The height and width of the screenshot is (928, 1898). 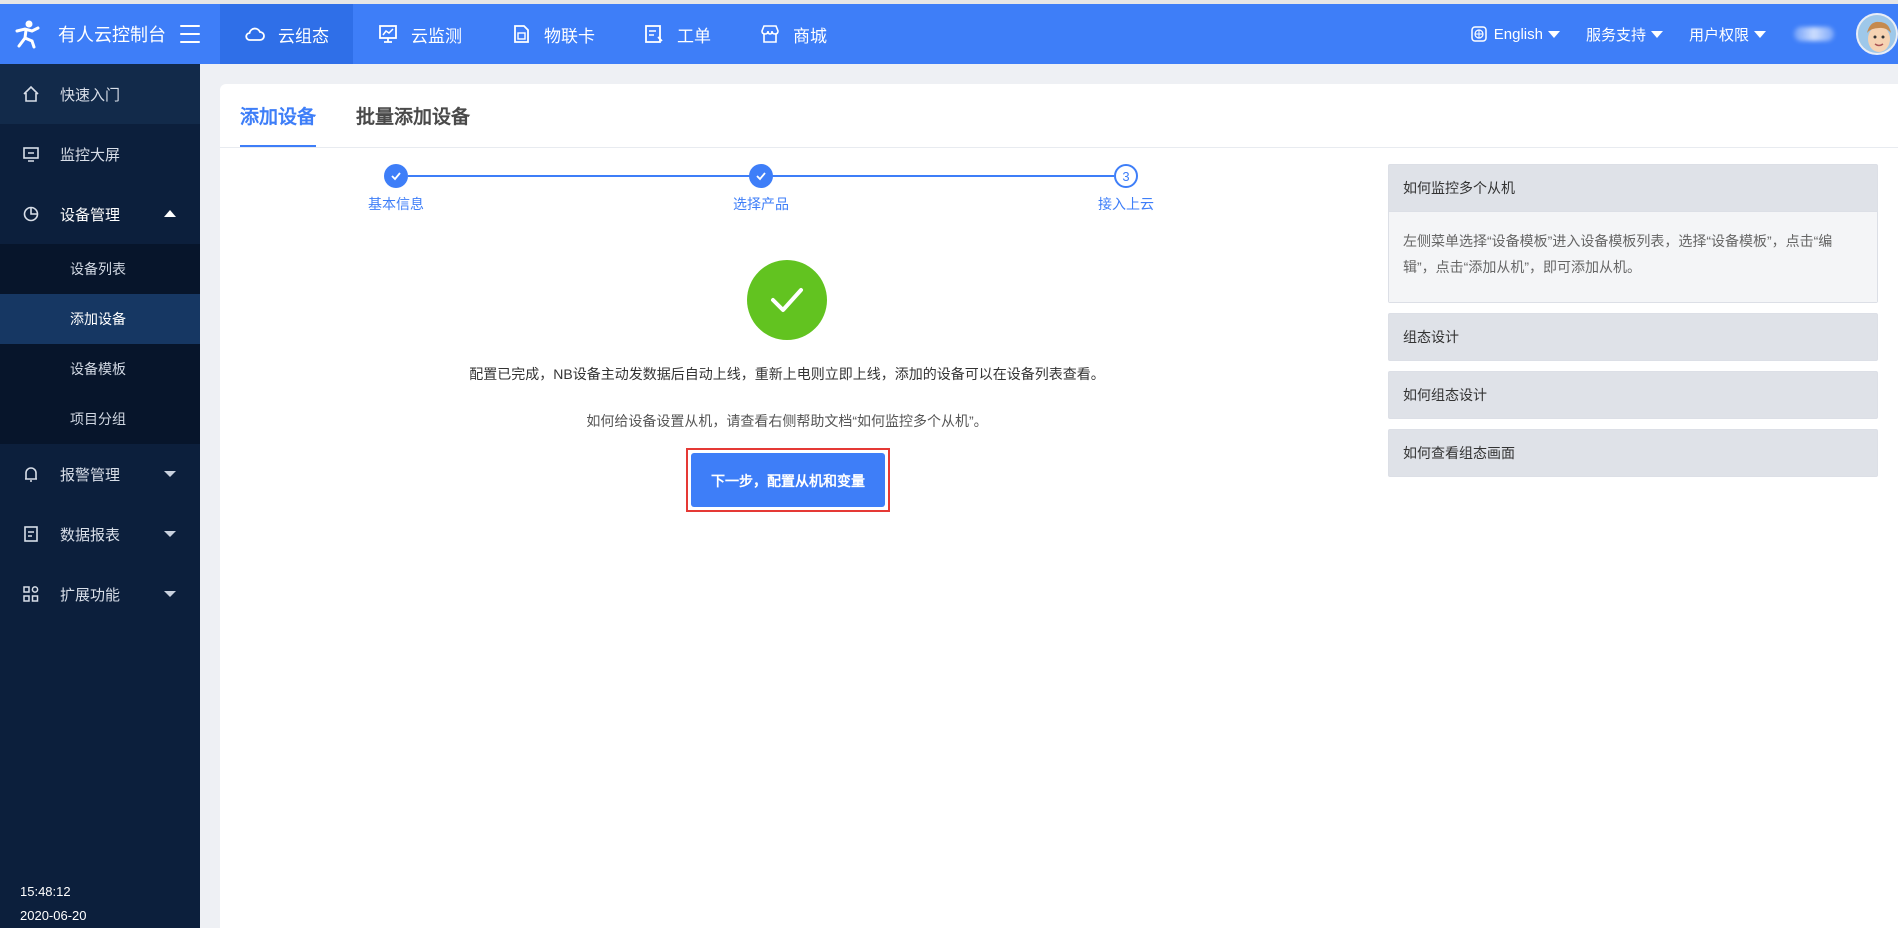 I want to click on sidebar-item-label: 扩展功能, so click(x=90, y=595).